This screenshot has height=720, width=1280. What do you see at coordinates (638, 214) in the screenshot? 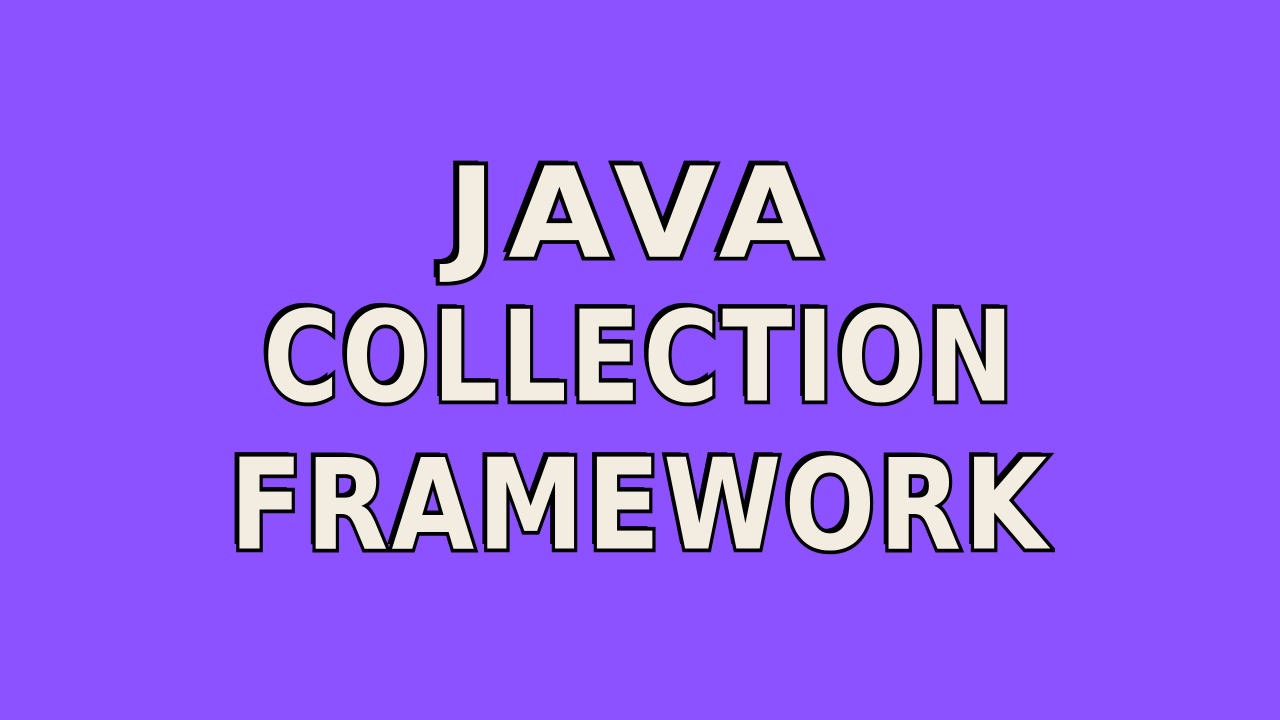
I see `title-line-java: JAVA` at bounding box center [638, 214].